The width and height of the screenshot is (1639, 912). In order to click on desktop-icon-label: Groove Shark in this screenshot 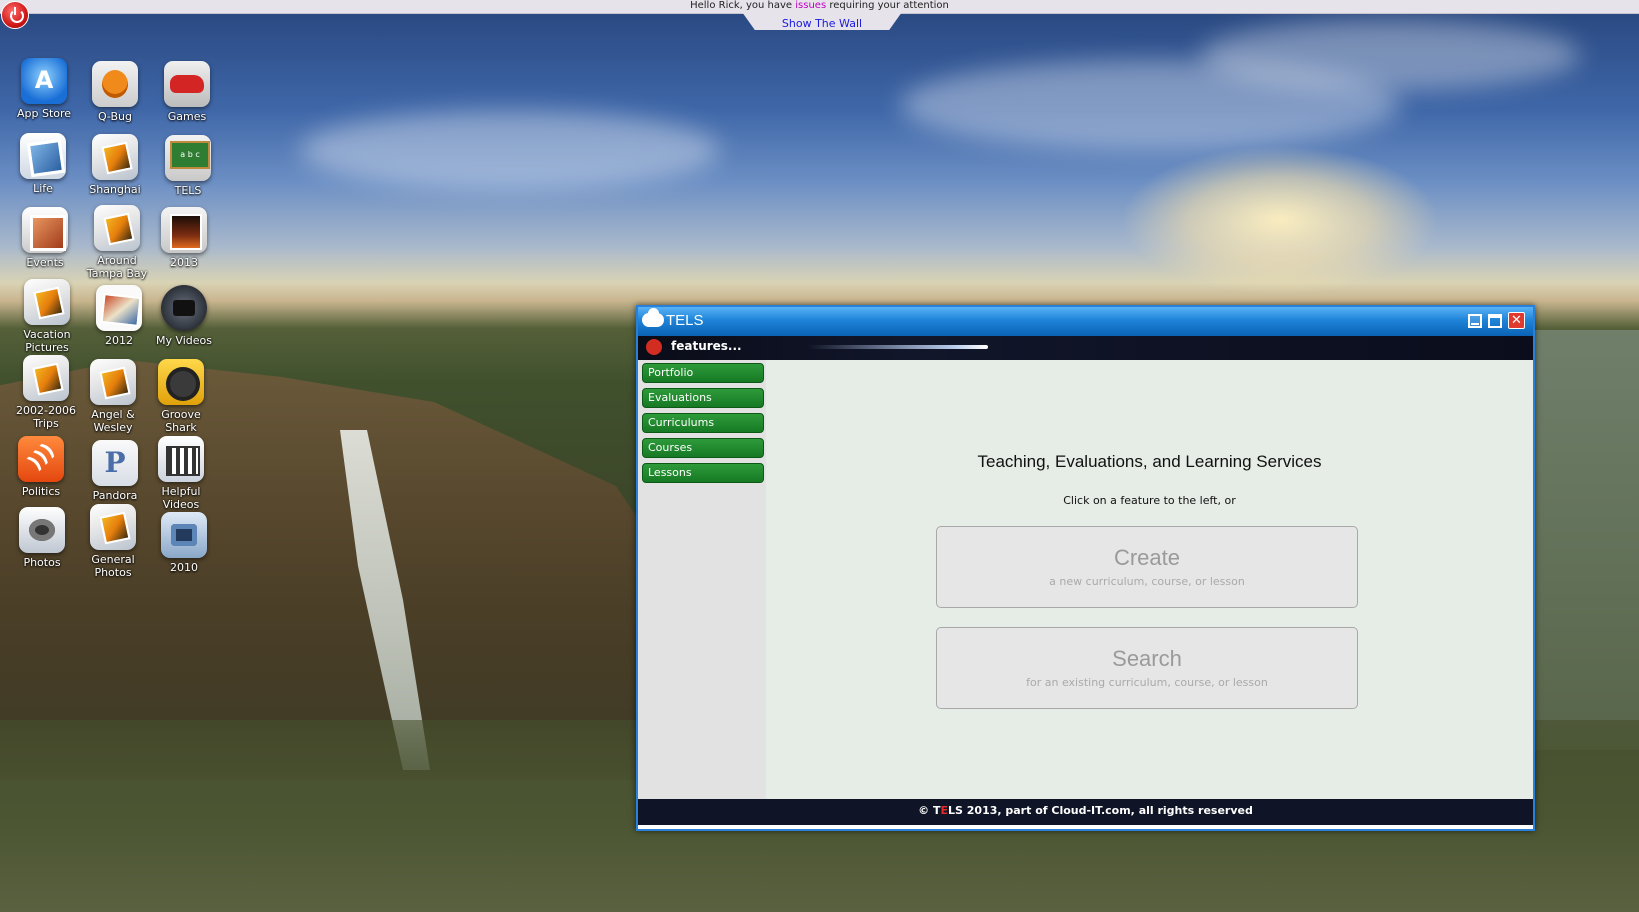, I will do `click(181, 421)`.